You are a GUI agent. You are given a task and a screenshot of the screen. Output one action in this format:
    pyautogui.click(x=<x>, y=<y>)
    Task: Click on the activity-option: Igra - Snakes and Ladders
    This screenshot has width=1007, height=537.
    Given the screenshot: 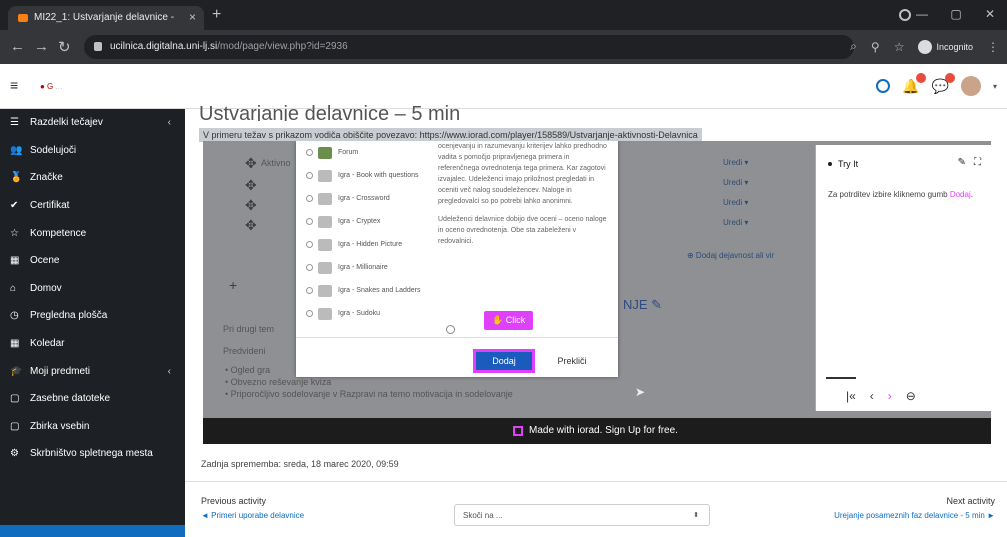 What is the action you would take?
    pyautogui.click(x=365, y=290)
    